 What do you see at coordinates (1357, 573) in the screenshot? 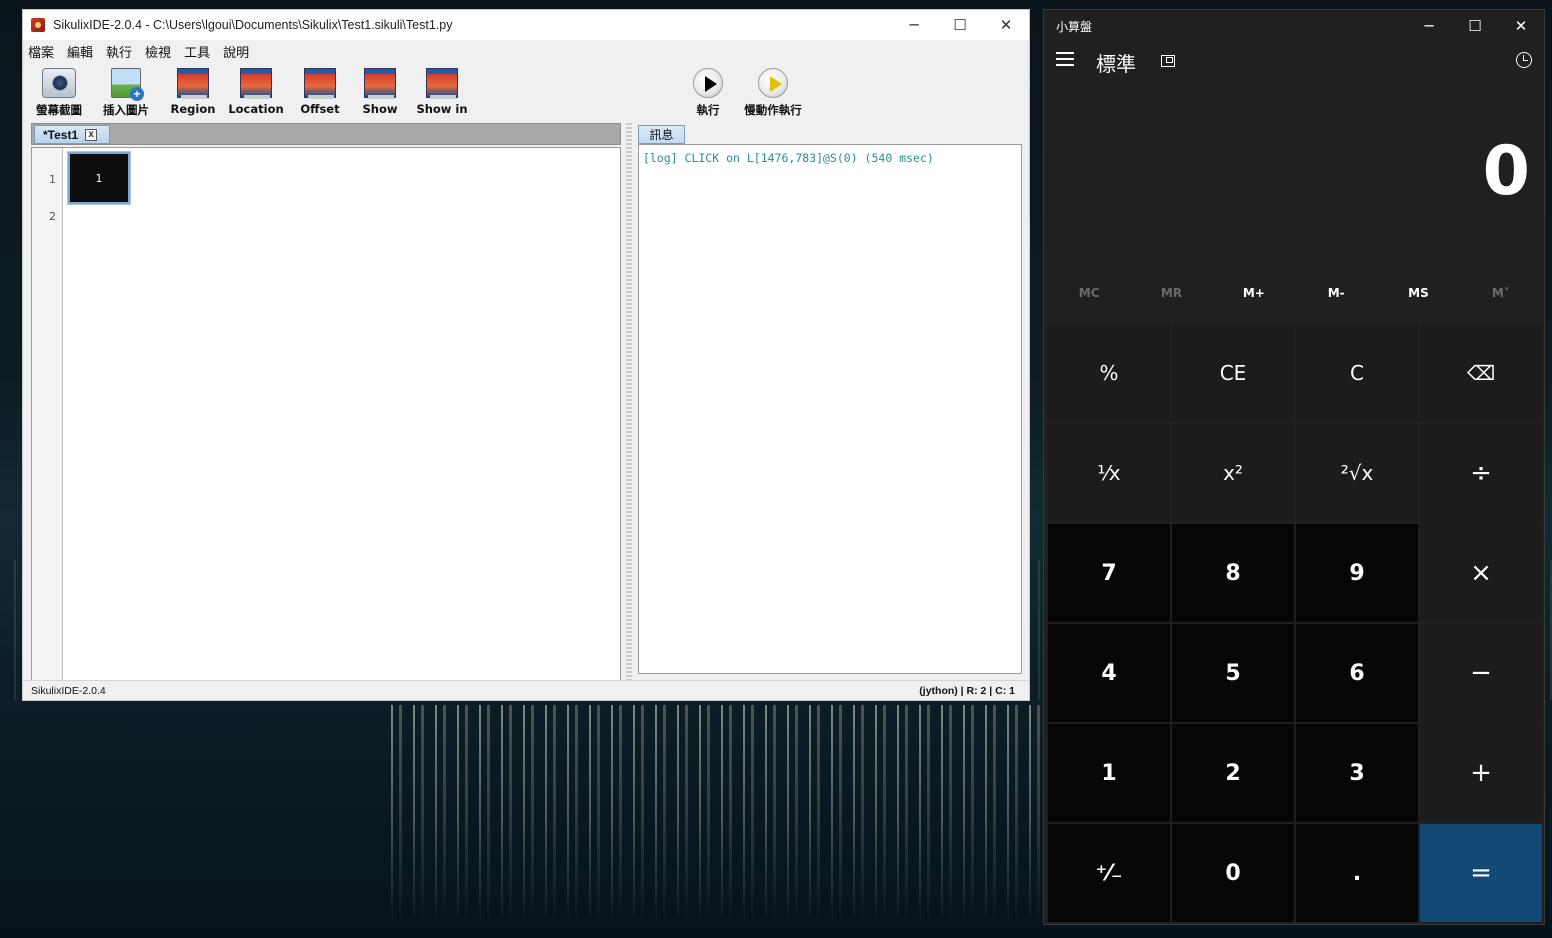
I see `digit-9-button: 9` at bounding box center [1357, 573].